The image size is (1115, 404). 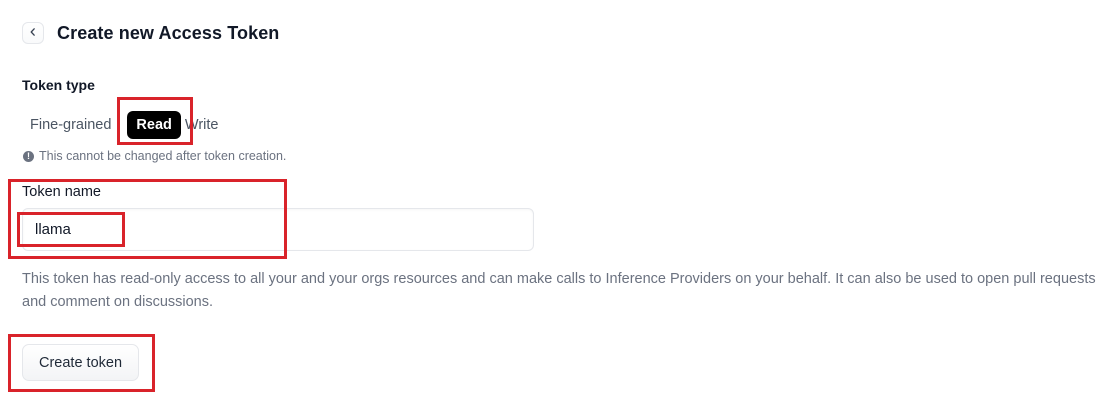 What do you see at coordinates (204, 125) in the screenshot?
I see `token-type-write: Write` at bounding box center [204, 125].